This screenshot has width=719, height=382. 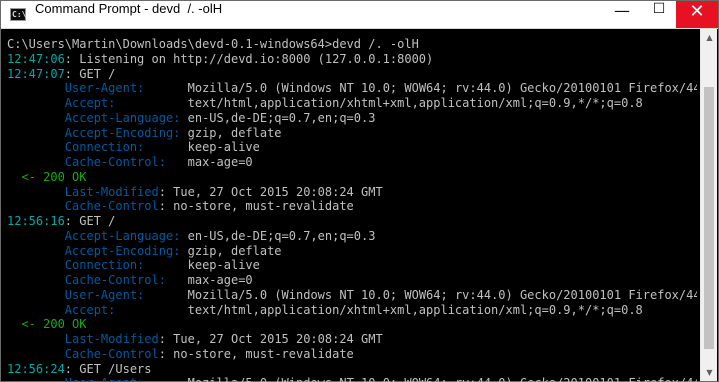 I want to click on console-line: 12:47:07: GET /, so click(x=352, y=74).